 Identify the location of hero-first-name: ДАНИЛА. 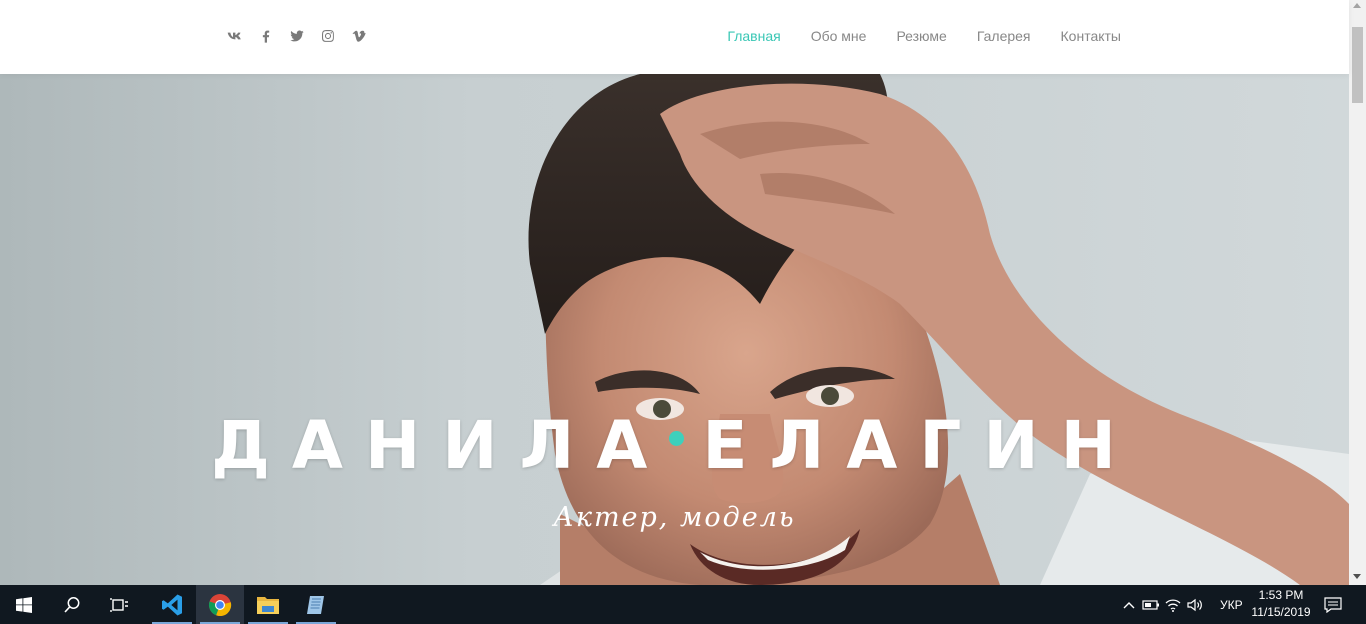
(440, 445).